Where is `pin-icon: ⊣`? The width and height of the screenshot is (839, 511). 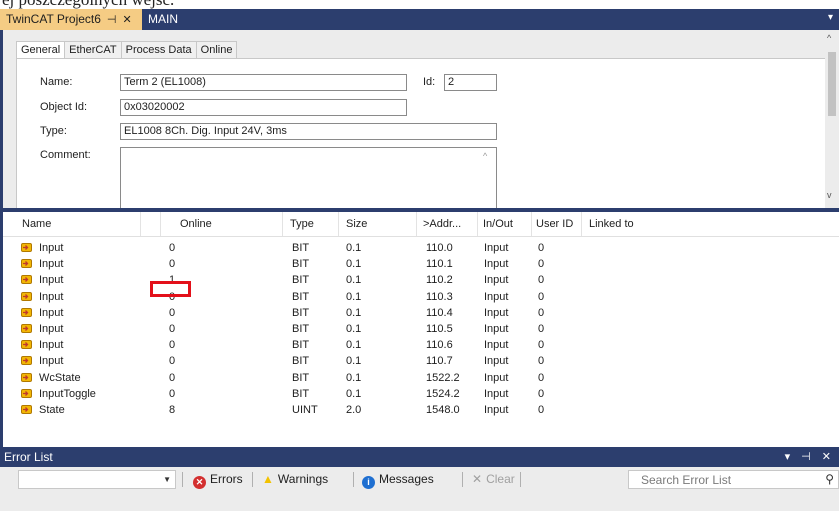 pin-icon: ⊣ is located at coordinates (112, 20).